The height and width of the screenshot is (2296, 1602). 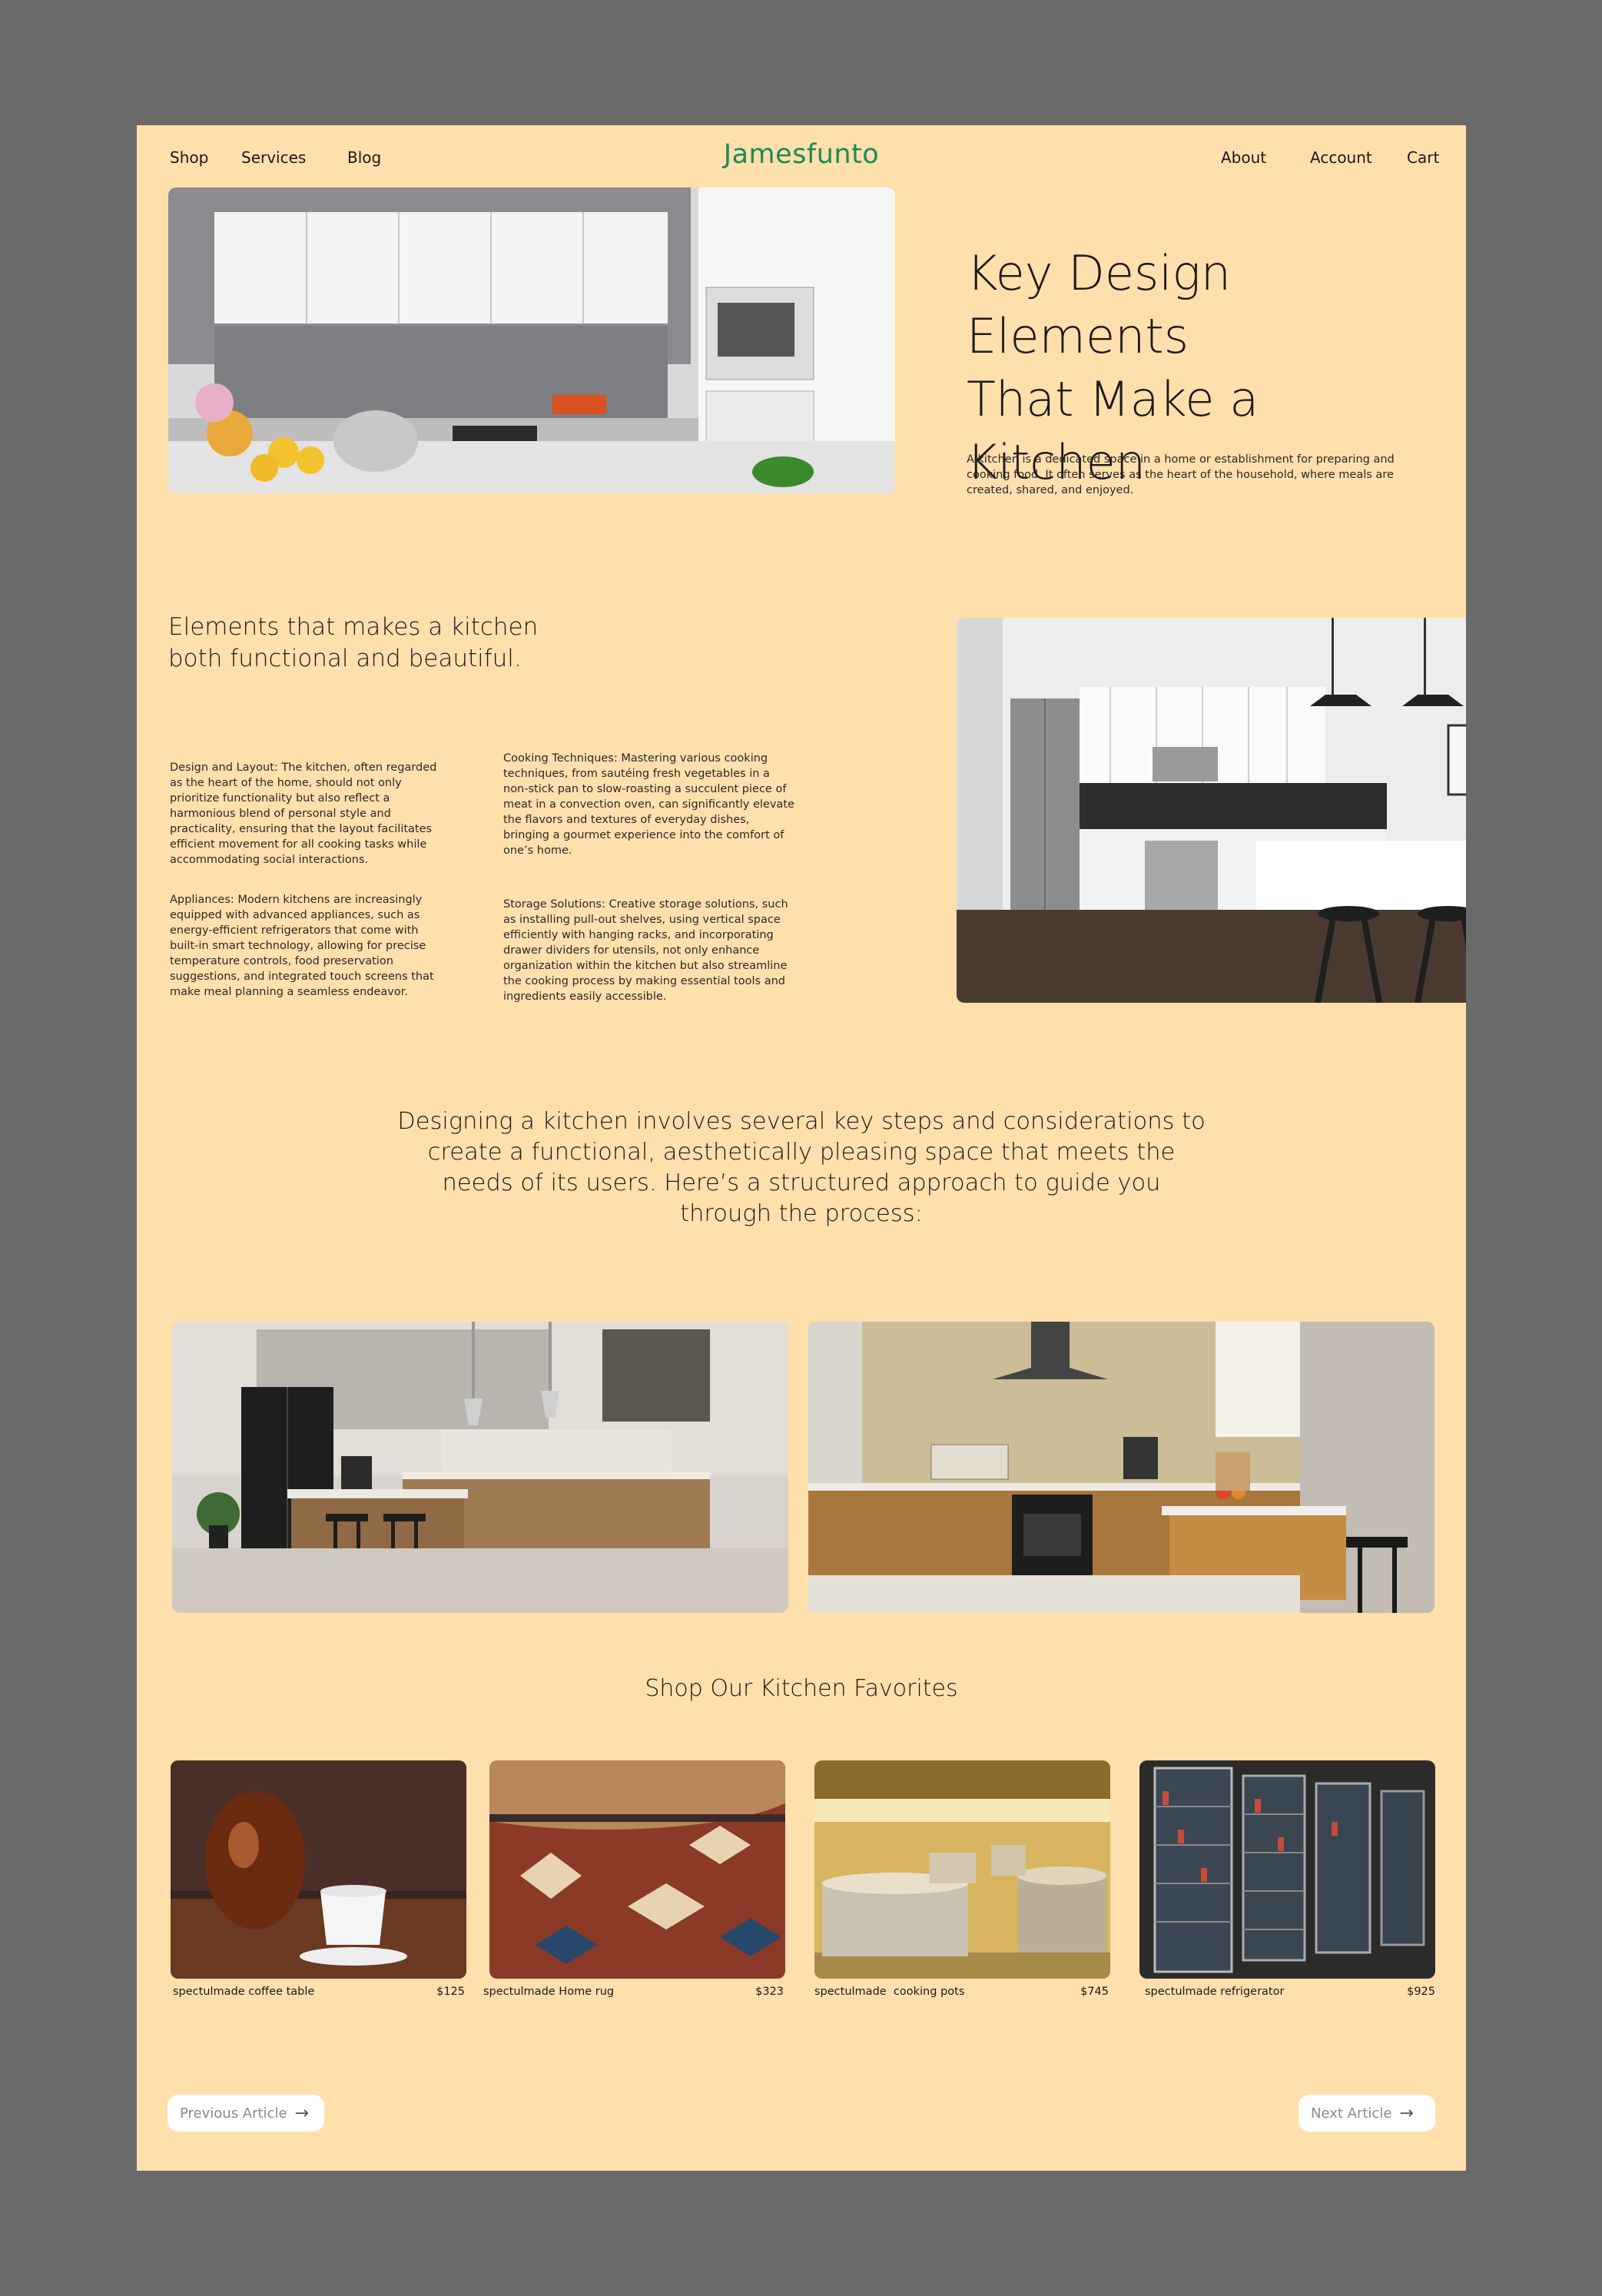 I want to click on nav-cart: Cart, so click(x=1423, y=157).